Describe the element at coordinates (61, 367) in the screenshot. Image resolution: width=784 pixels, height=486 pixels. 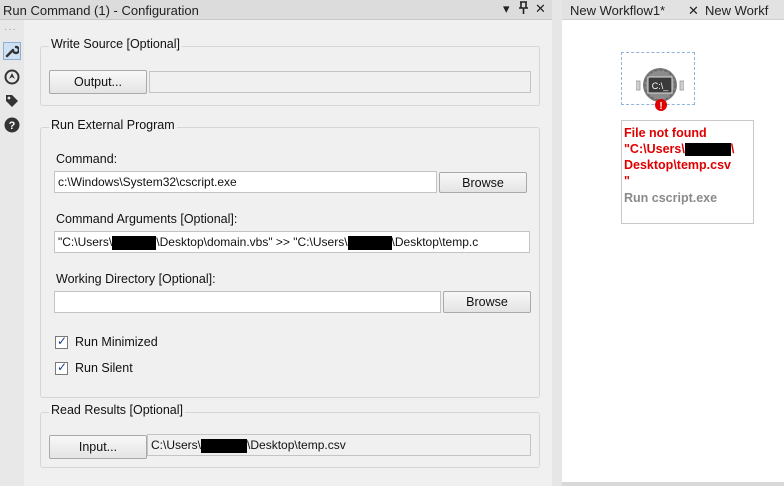
I see `run-silent-checkbox` at that location.